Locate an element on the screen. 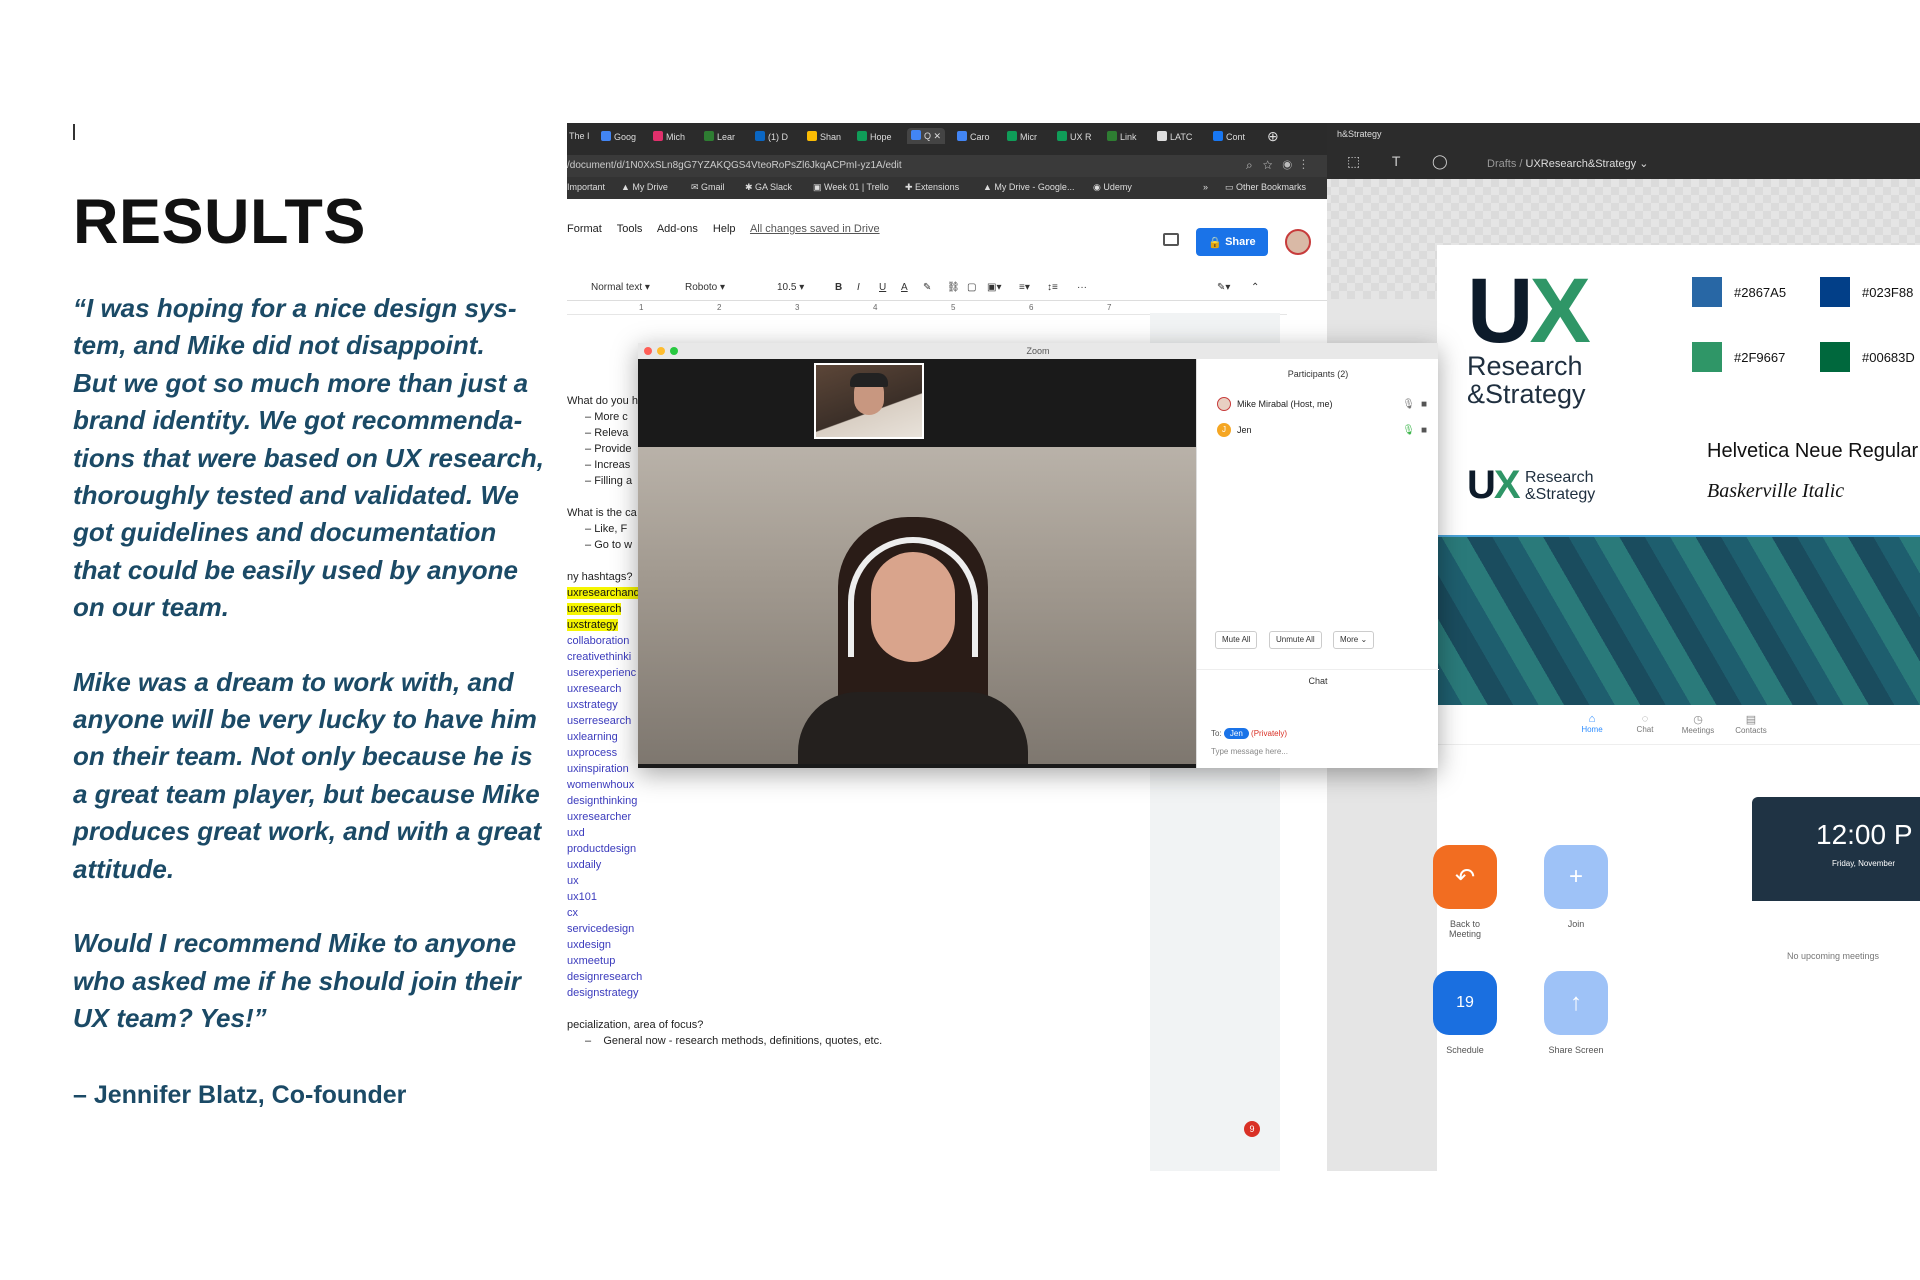  schedule-button: 19 Schedule is located at coordinates (1465, 1013).